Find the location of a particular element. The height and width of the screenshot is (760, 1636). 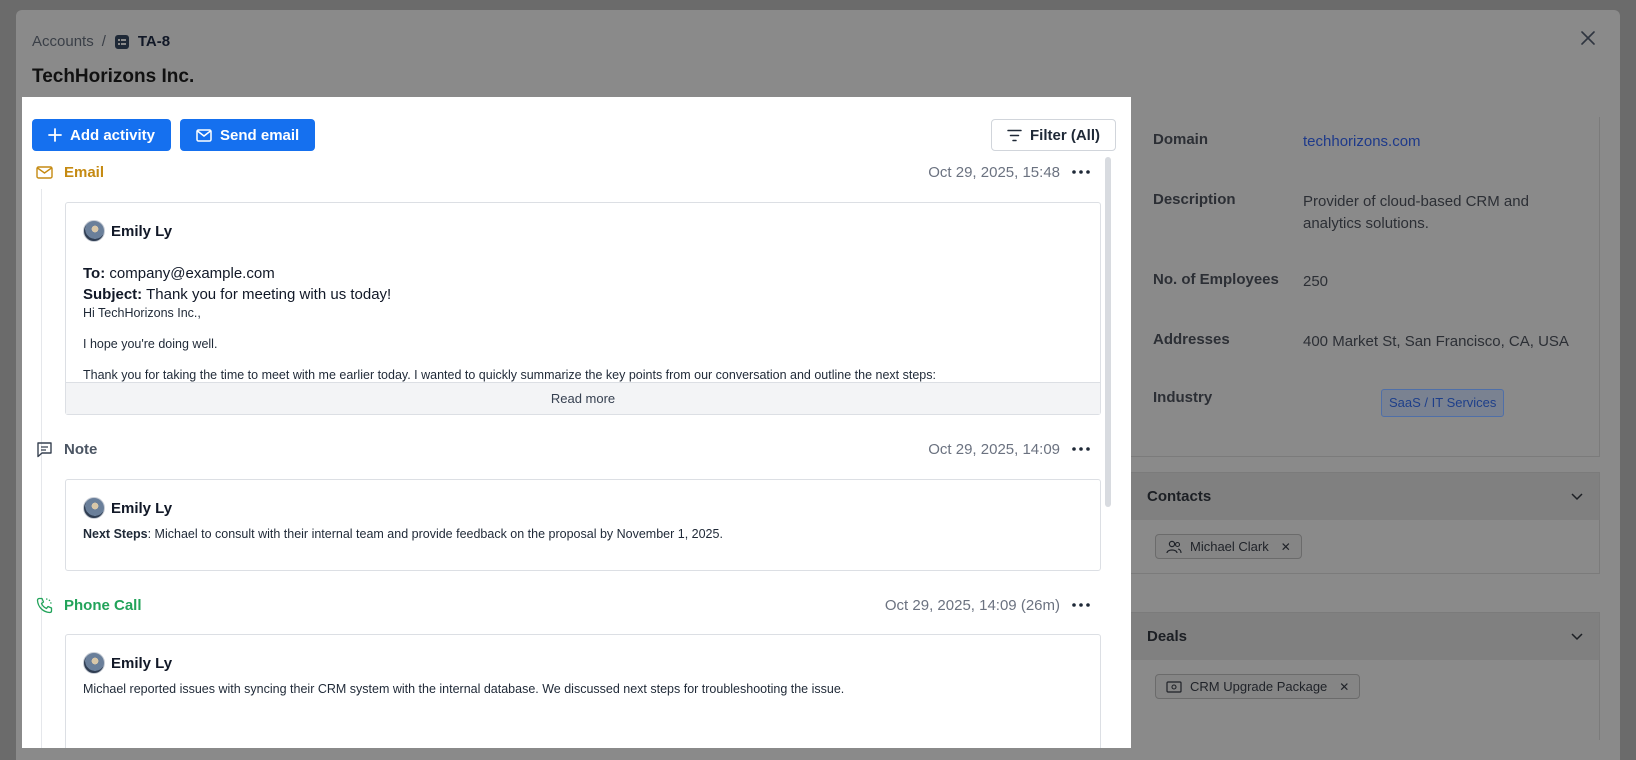

activity-toolbar: Add activity Send email is located at coordinates (174, 135).